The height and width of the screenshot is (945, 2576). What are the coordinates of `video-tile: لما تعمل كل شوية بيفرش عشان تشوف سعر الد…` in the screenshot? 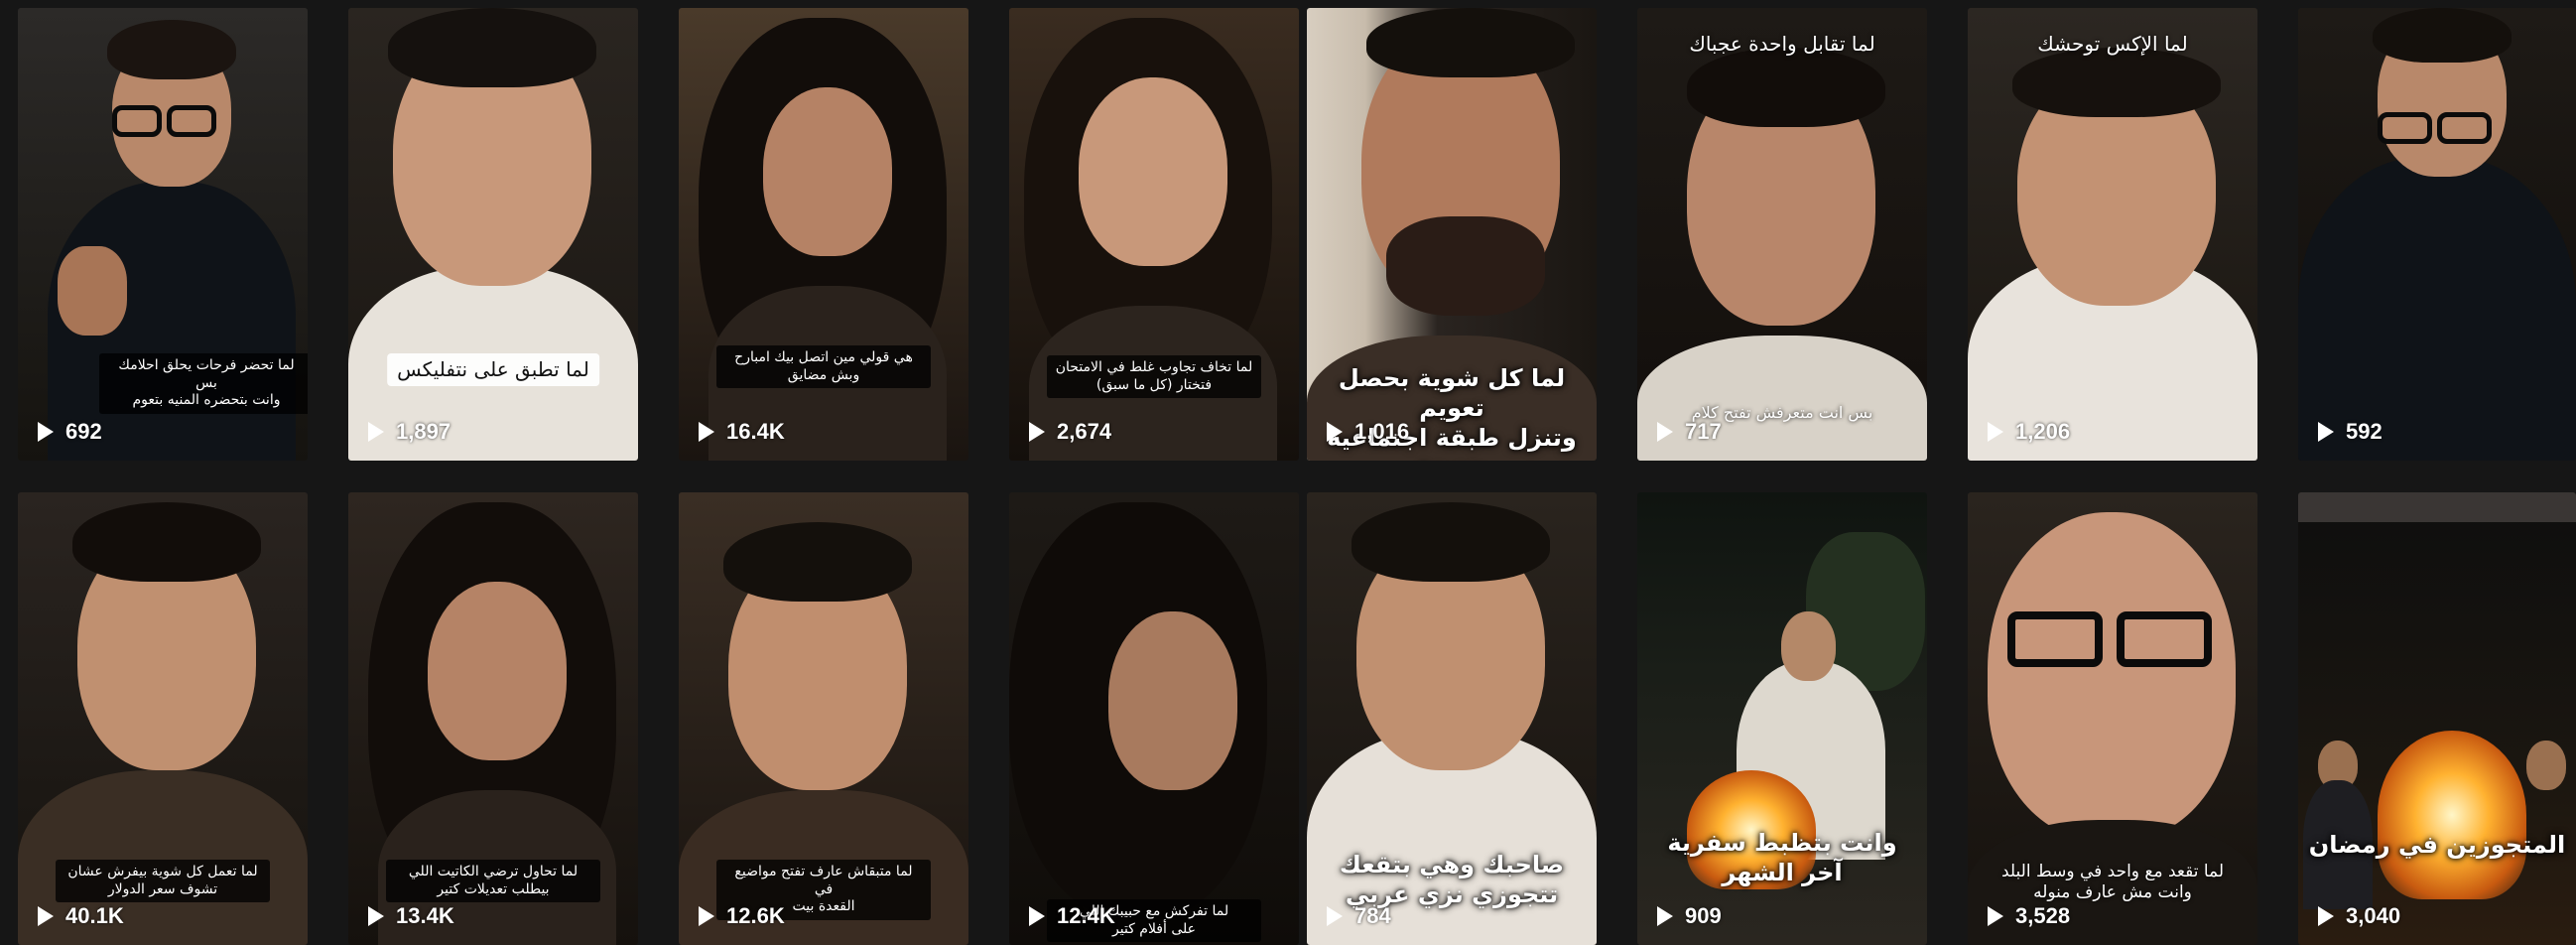 It's located at (163, 718).